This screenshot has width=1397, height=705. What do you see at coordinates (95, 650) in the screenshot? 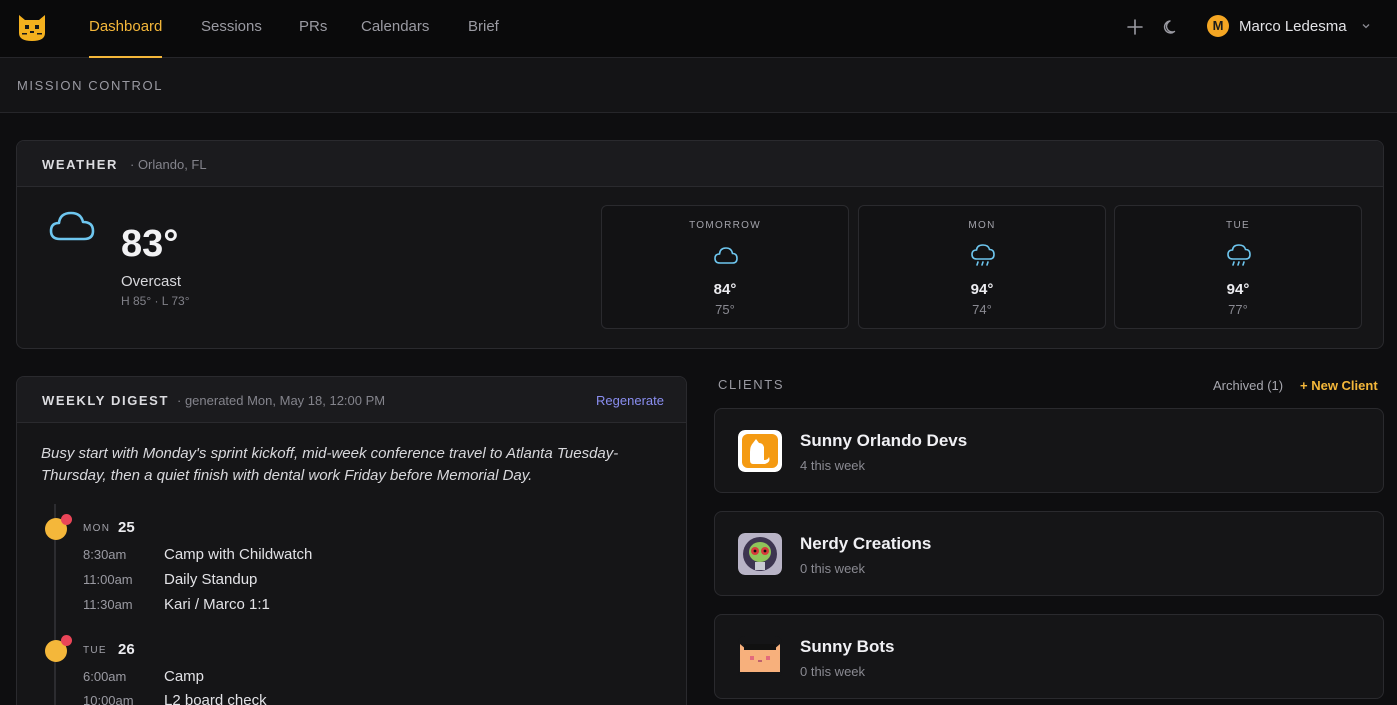
I see `day-of-week: TUE` at bounding box center [95, 650].